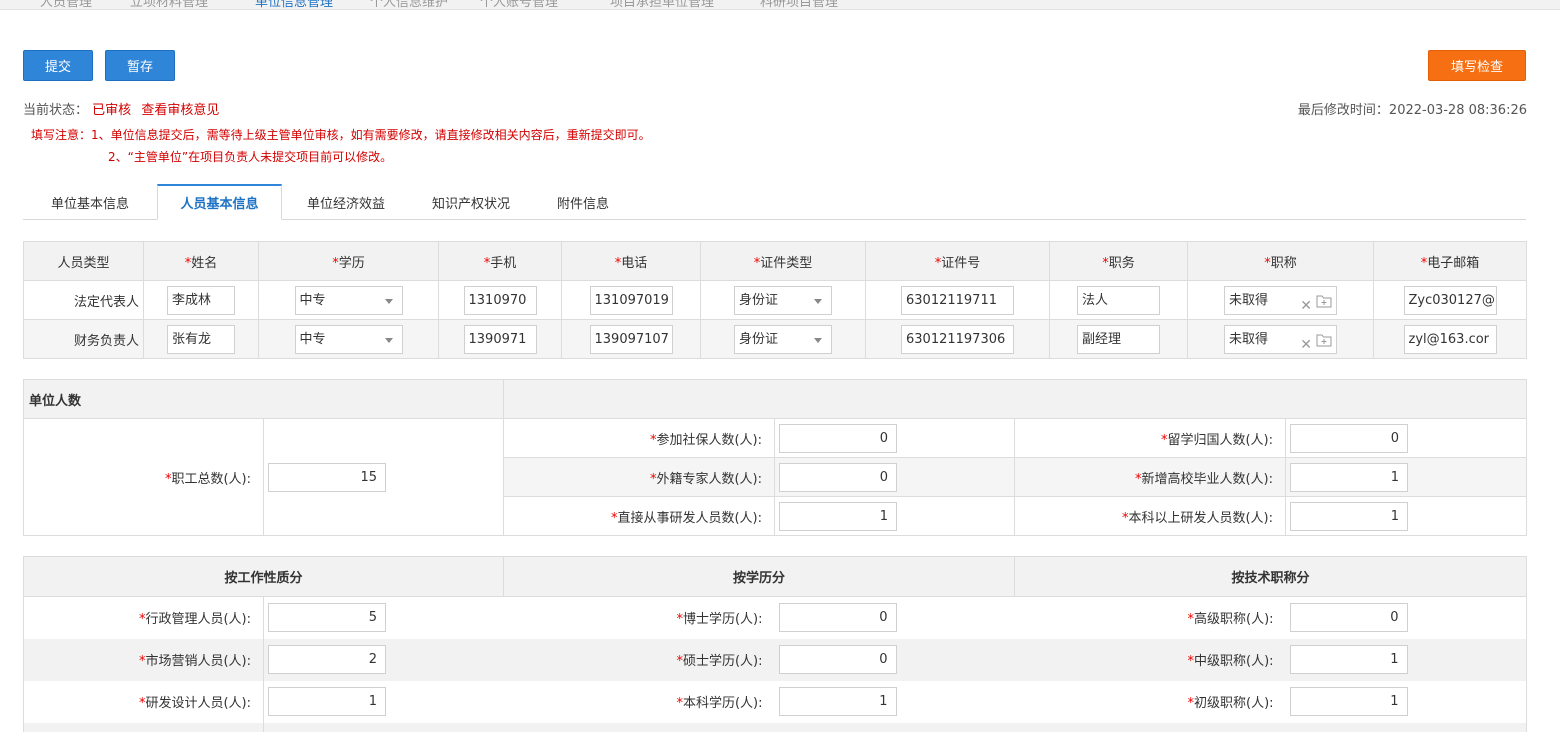  I want to click on position-input: 副经理, so click(1118, 339).